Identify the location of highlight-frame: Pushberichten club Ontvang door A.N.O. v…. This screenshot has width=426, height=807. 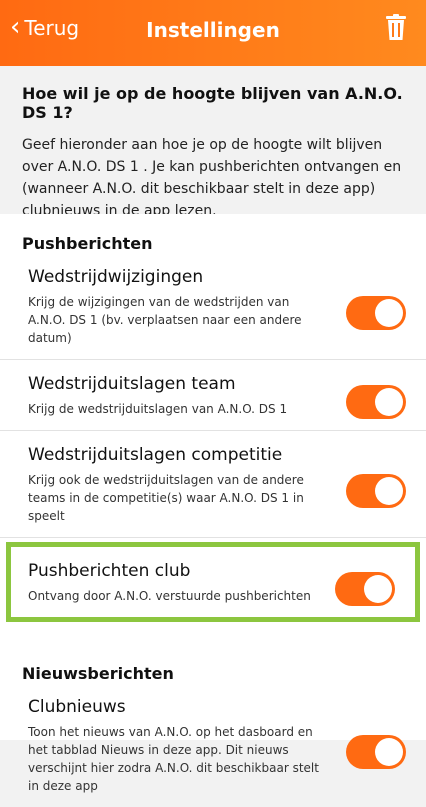
(213, 582).